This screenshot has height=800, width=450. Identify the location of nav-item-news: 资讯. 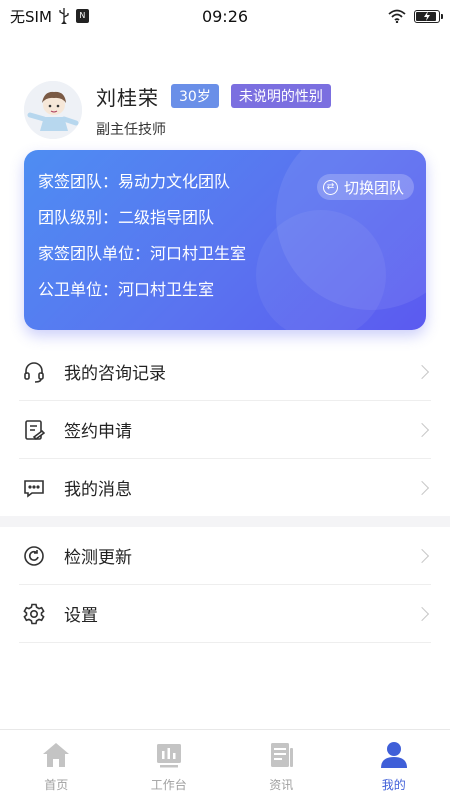
(281, 765).